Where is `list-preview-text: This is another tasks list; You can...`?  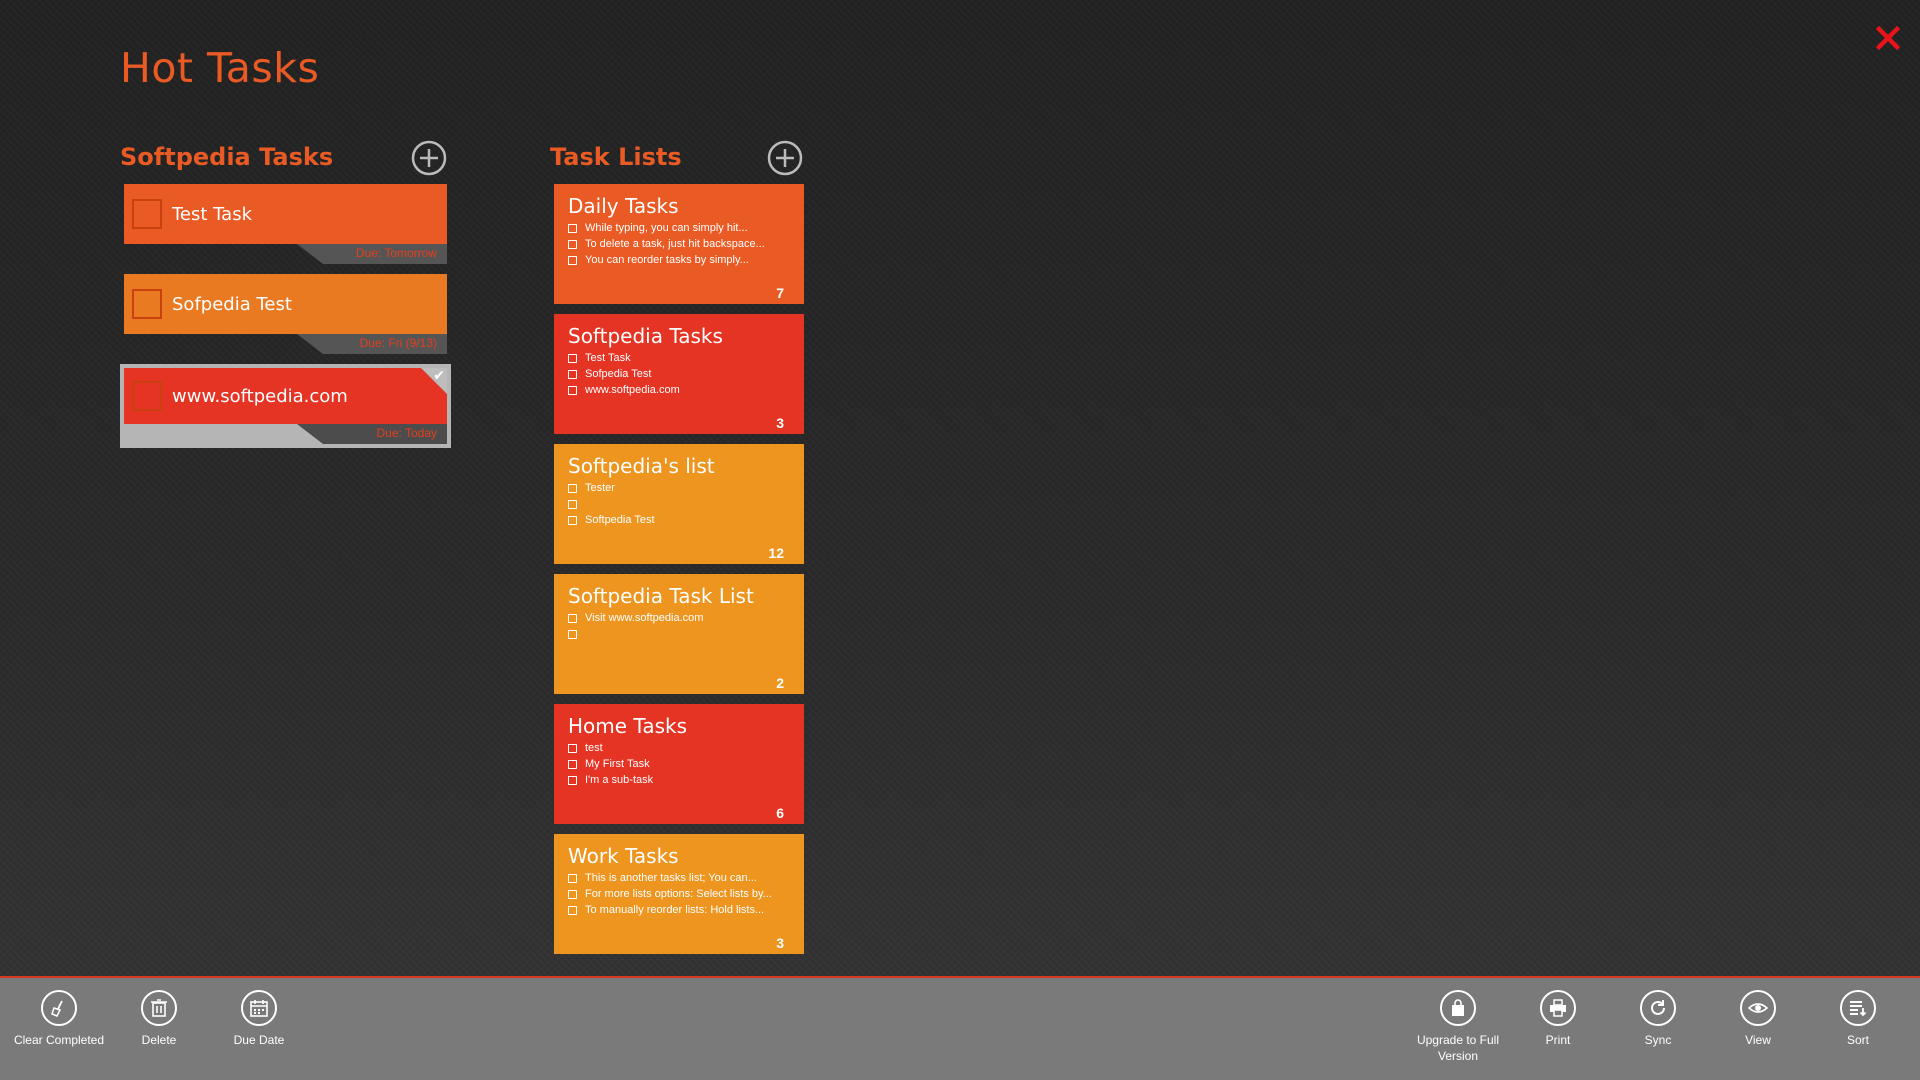
list-preview-text: This is another tasks list; You can... is located at coordinates (671, 878).